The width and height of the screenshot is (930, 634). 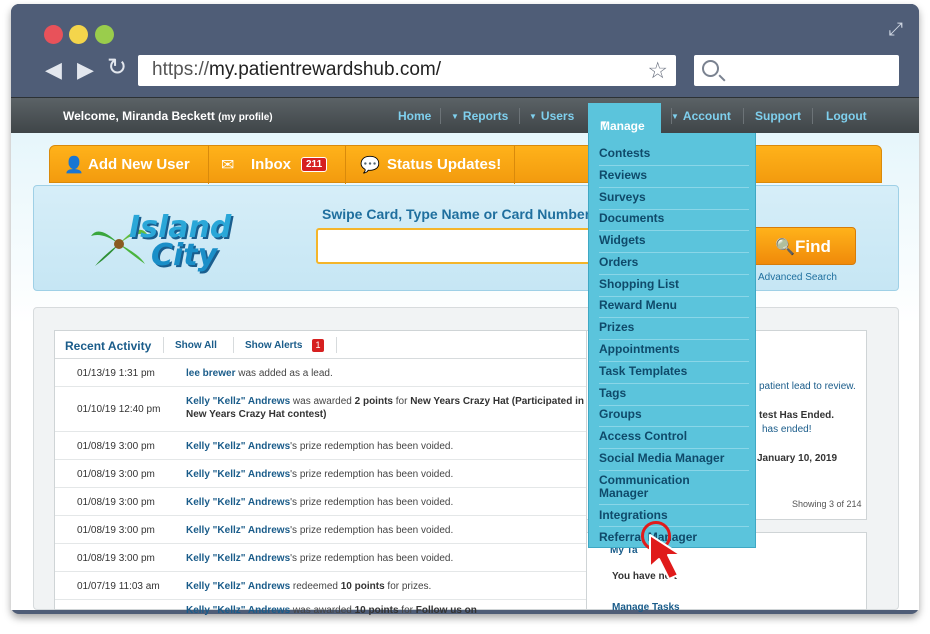 I want to click on find-button: 🔍 Find, so click(x=801, y=246).